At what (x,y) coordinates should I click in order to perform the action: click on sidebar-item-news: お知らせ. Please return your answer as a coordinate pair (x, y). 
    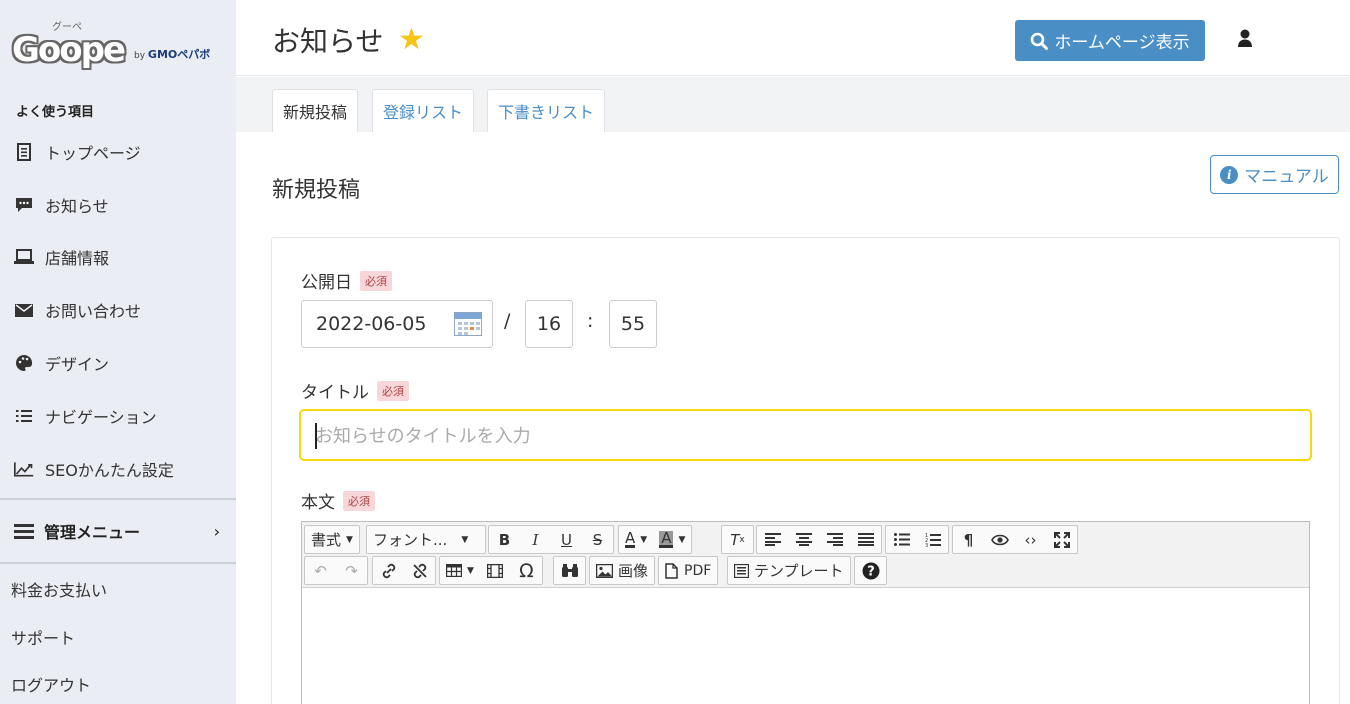
    Looking at the image, I should click on (118, 205).